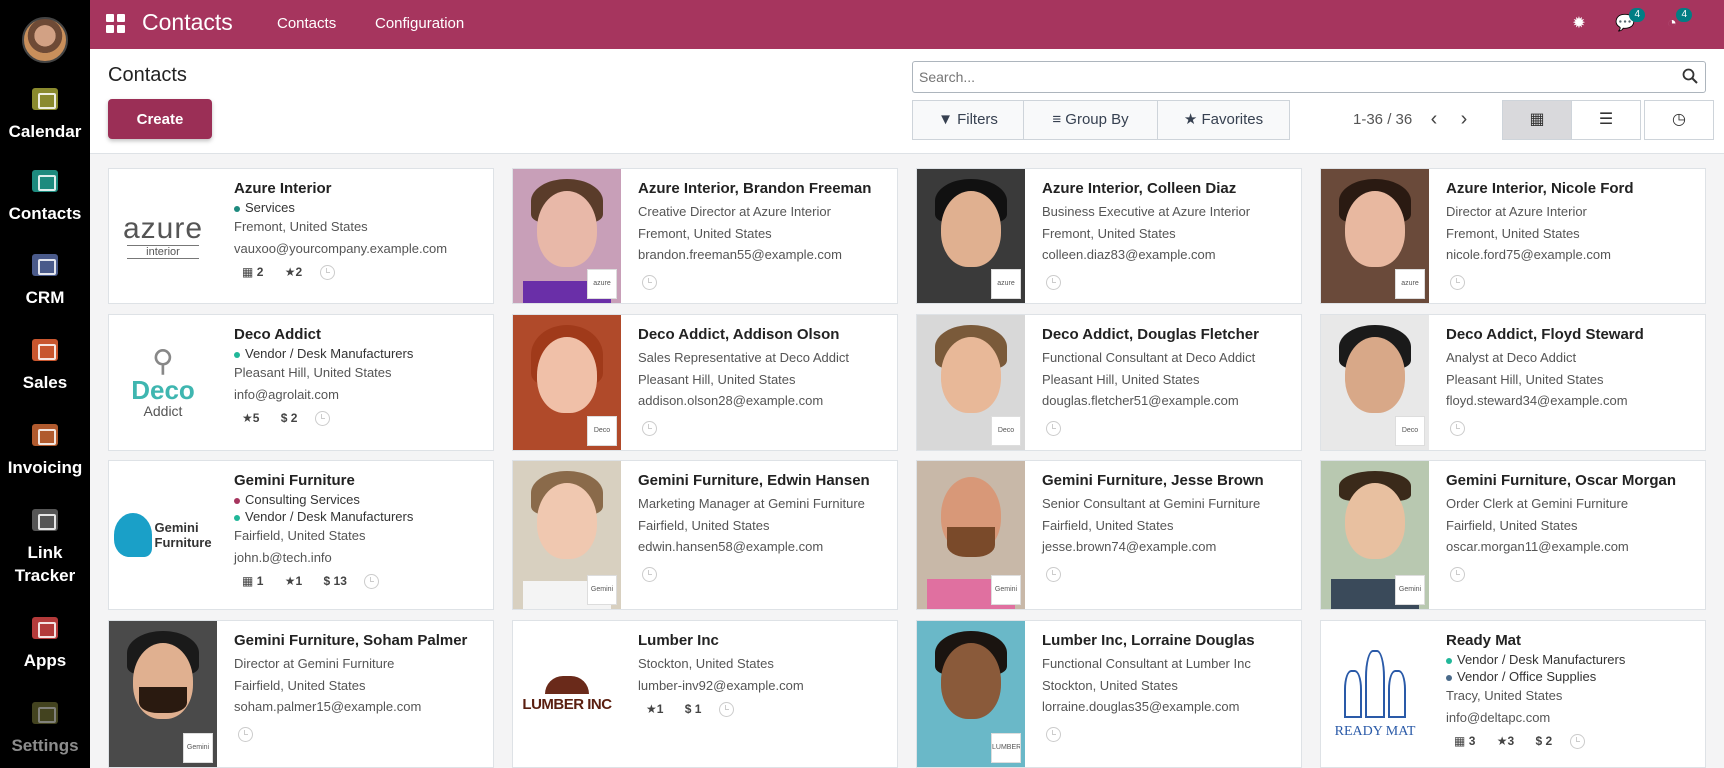 Image resolution: width=1724 pixels, height=768 pixels. I want to click on activities-icon: ◔ 4, so click(1676, 21).